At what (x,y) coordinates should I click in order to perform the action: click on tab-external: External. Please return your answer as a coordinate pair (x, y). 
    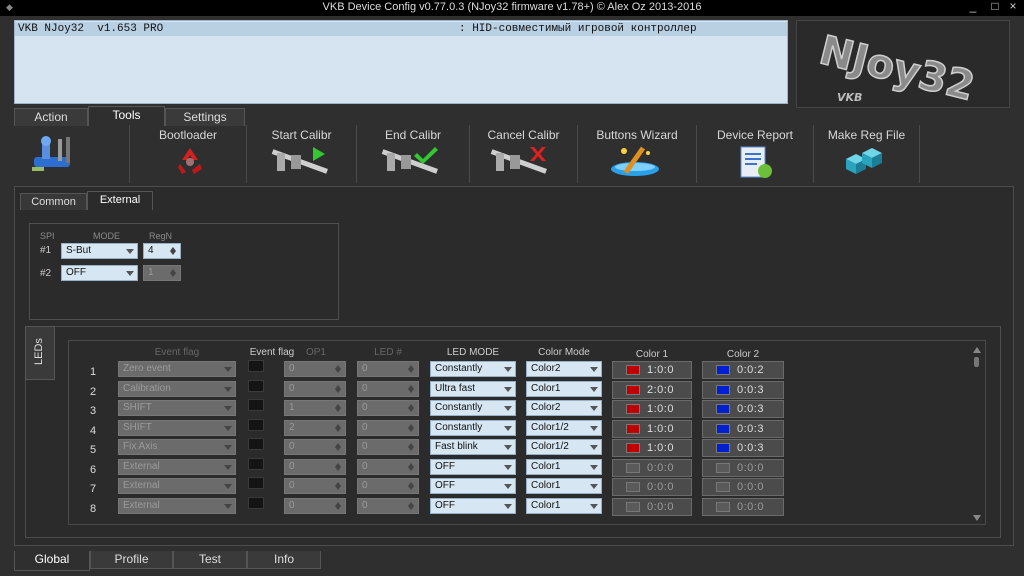
    Looking at the image, I should click on (120, 200).